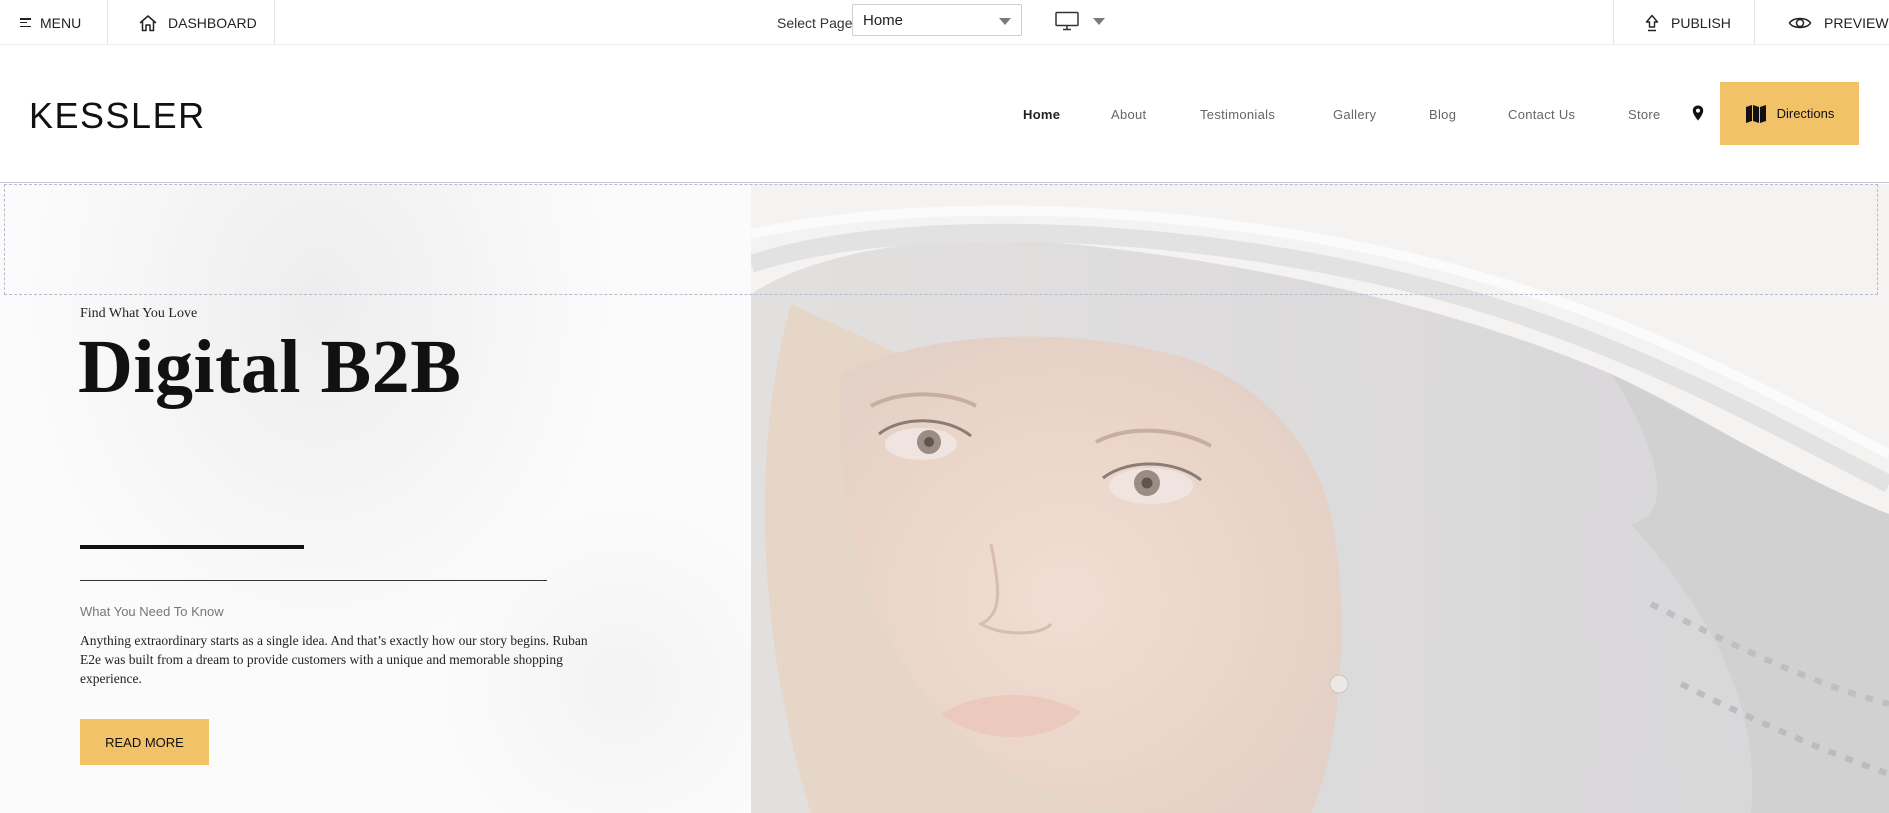 This screenshot has height=813, width=1889. Describe the element at coordinates (1128, 114) in the screenshot. I see `nav-item-about: About` at that location.